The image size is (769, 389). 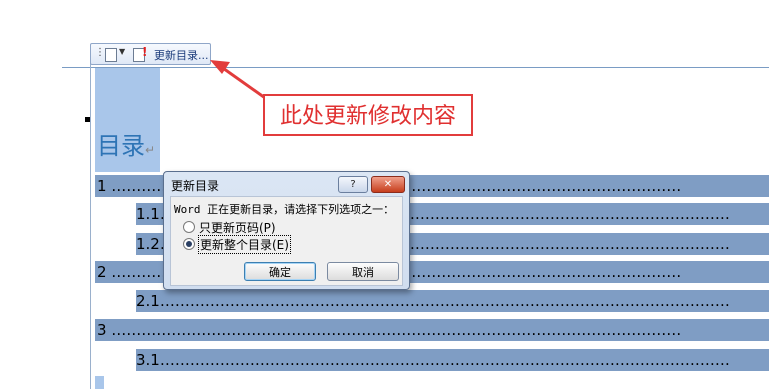 What do you see at coordinates (145, 52) in the screenshot?
I see `exclamation-icon: !` at bounding box center [145, 52].